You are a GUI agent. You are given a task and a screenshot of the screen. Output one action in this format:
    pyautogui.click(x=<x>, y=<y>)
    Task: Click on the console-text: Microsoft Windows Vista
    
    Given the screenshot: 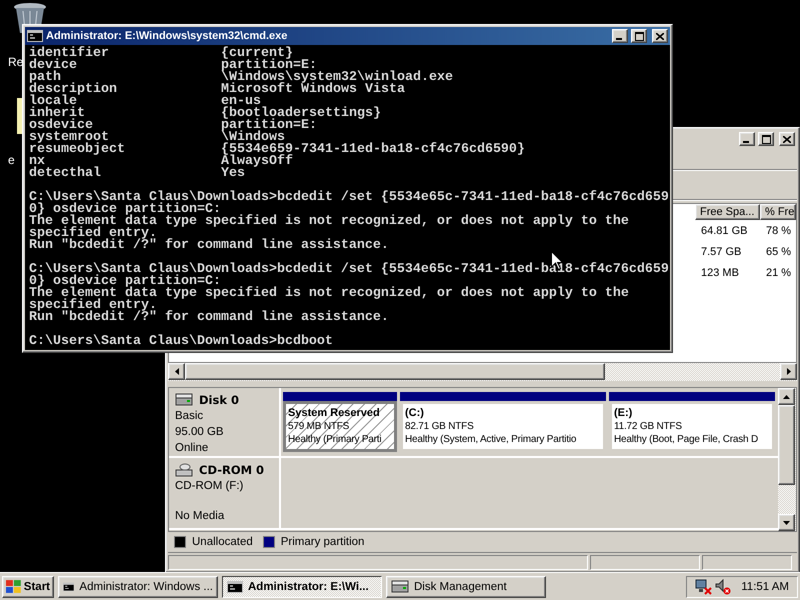 What is the action you would take?
    pyautogui.click(x=313, y=90)
    